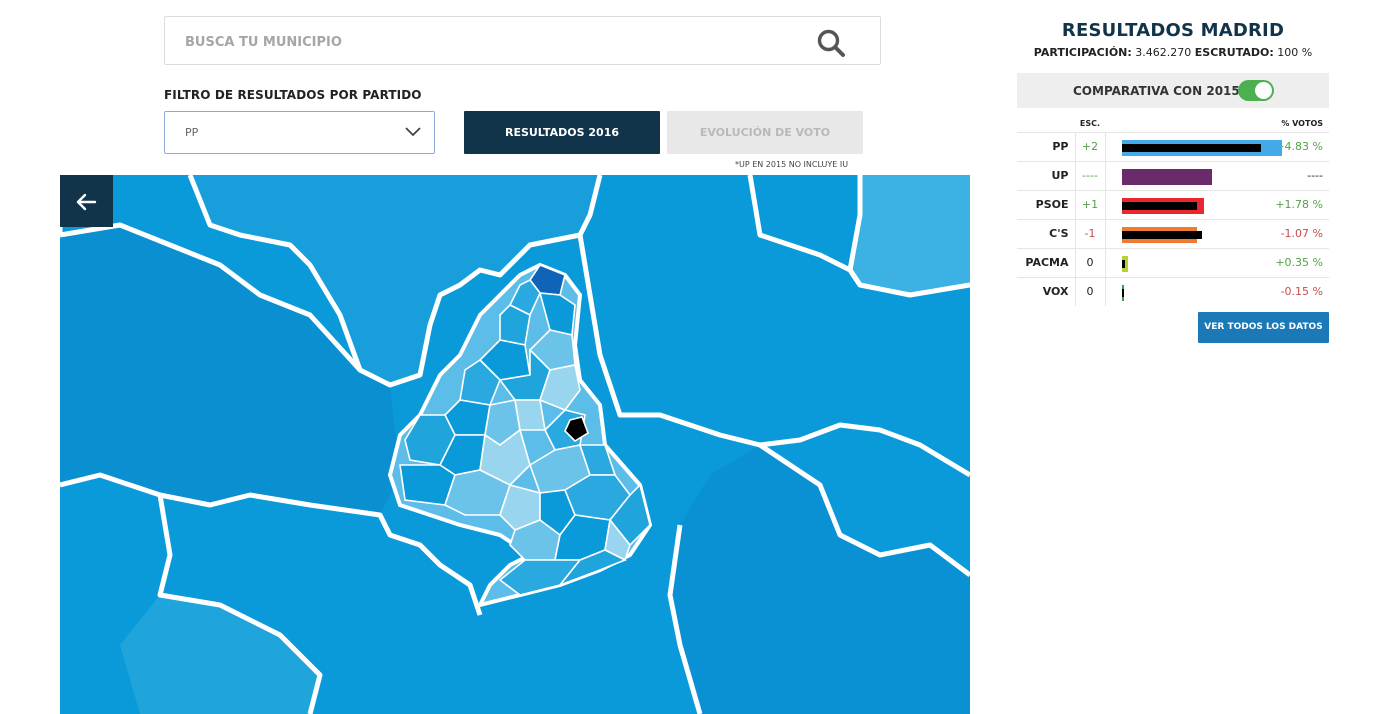 This screenshot has width=1386, height=714. What do you see at coordinates (1156, 91) in the screenshot?
I see `compare-2015-label: COMPARATIVA CON 2015` at bounding box center [1156, 91].